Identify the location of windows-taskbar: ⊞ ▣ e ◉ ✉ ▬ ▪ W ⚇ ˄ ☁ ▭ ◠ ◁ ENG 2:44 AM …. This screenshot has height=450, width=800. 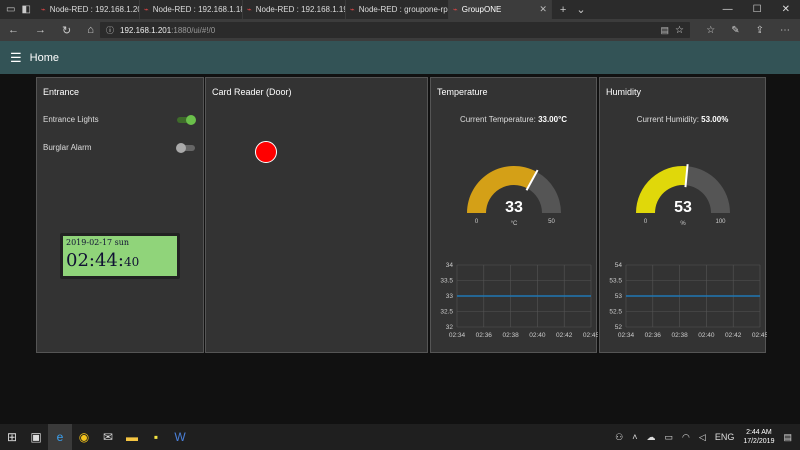
(400, 437).